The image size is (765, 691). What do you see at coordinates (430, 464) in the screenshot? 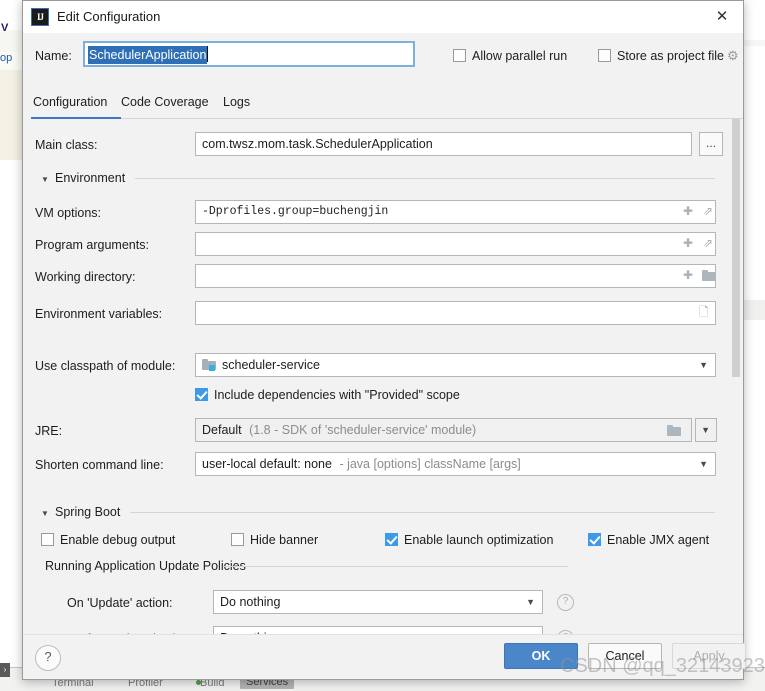
I see `shorten-command-line-hint: - java [options] className [args]` at bounding box center [430, 464].